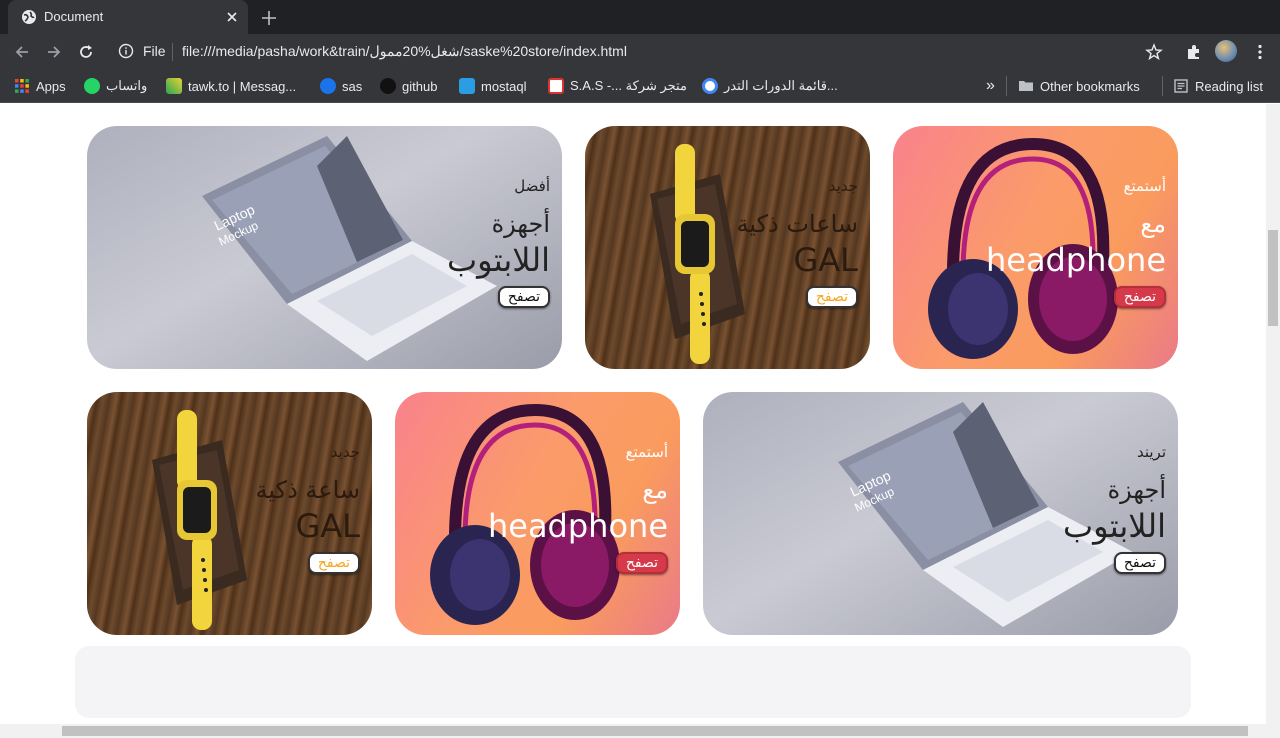 The image size is (1280, 738). What do you see at coordinates (127, 85) in the screenshot?
I see `bookmark-label: واتساب` at bounding box center [127, 85].